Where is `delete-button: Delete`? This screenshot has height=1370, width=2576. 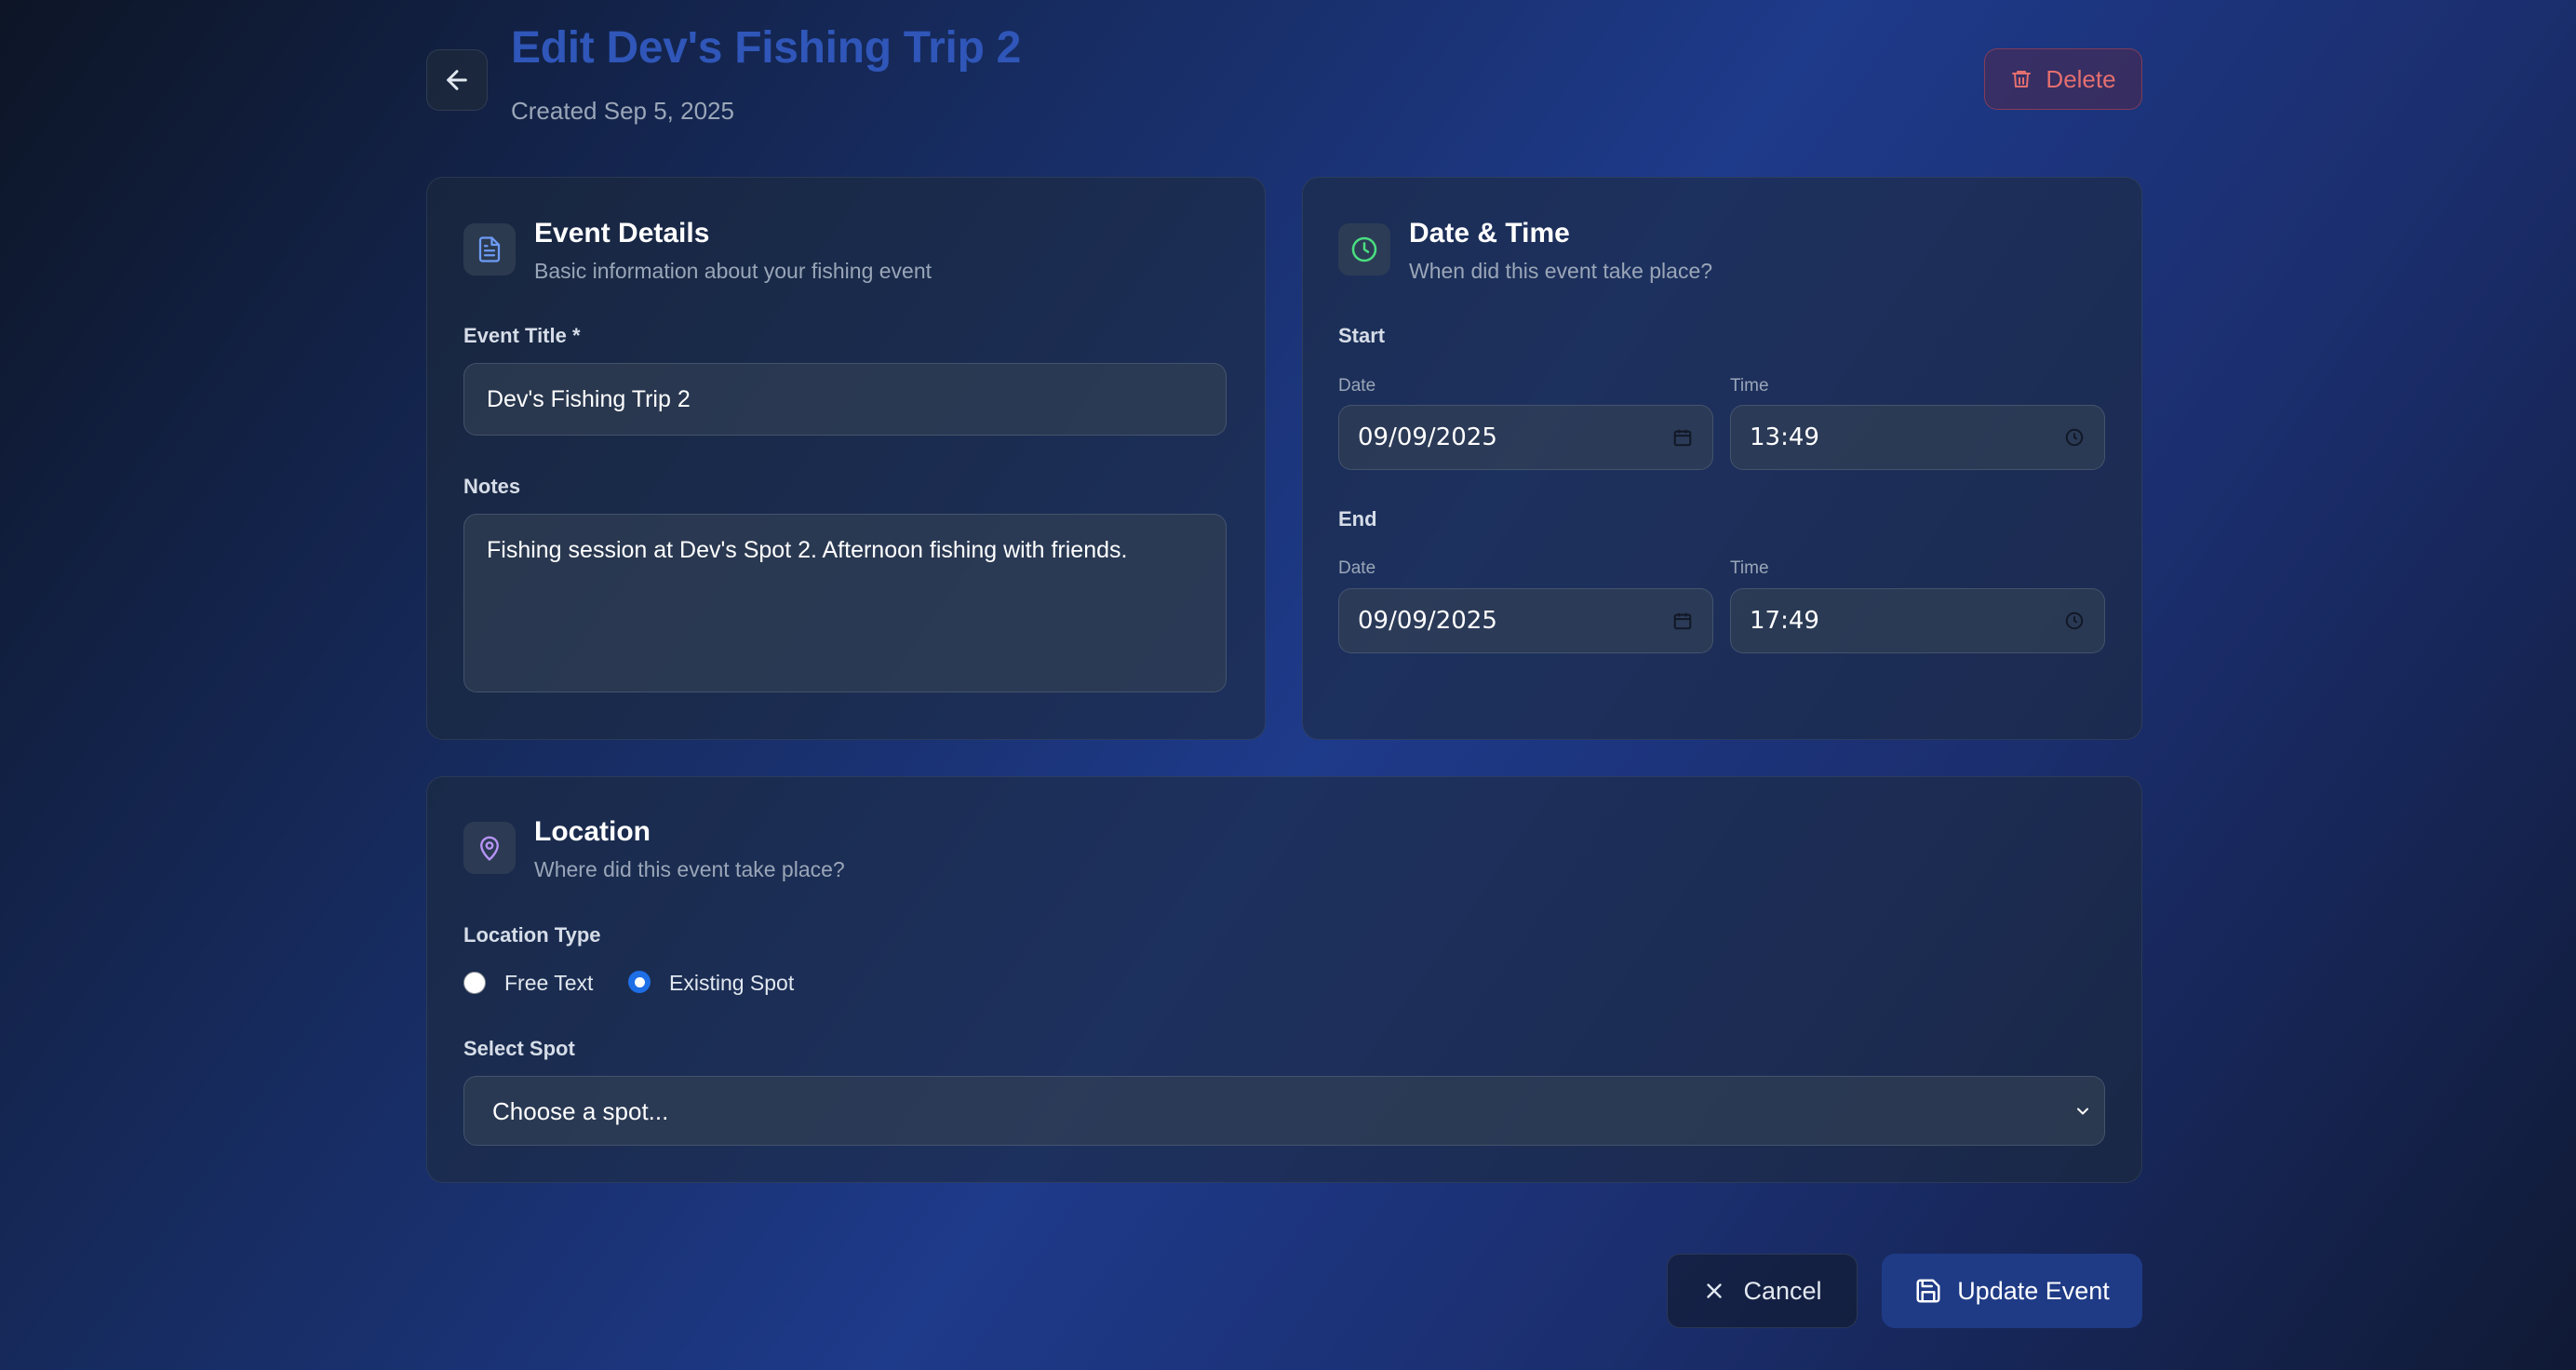
delete-button: Delete is located at coordinates (2063, 79).